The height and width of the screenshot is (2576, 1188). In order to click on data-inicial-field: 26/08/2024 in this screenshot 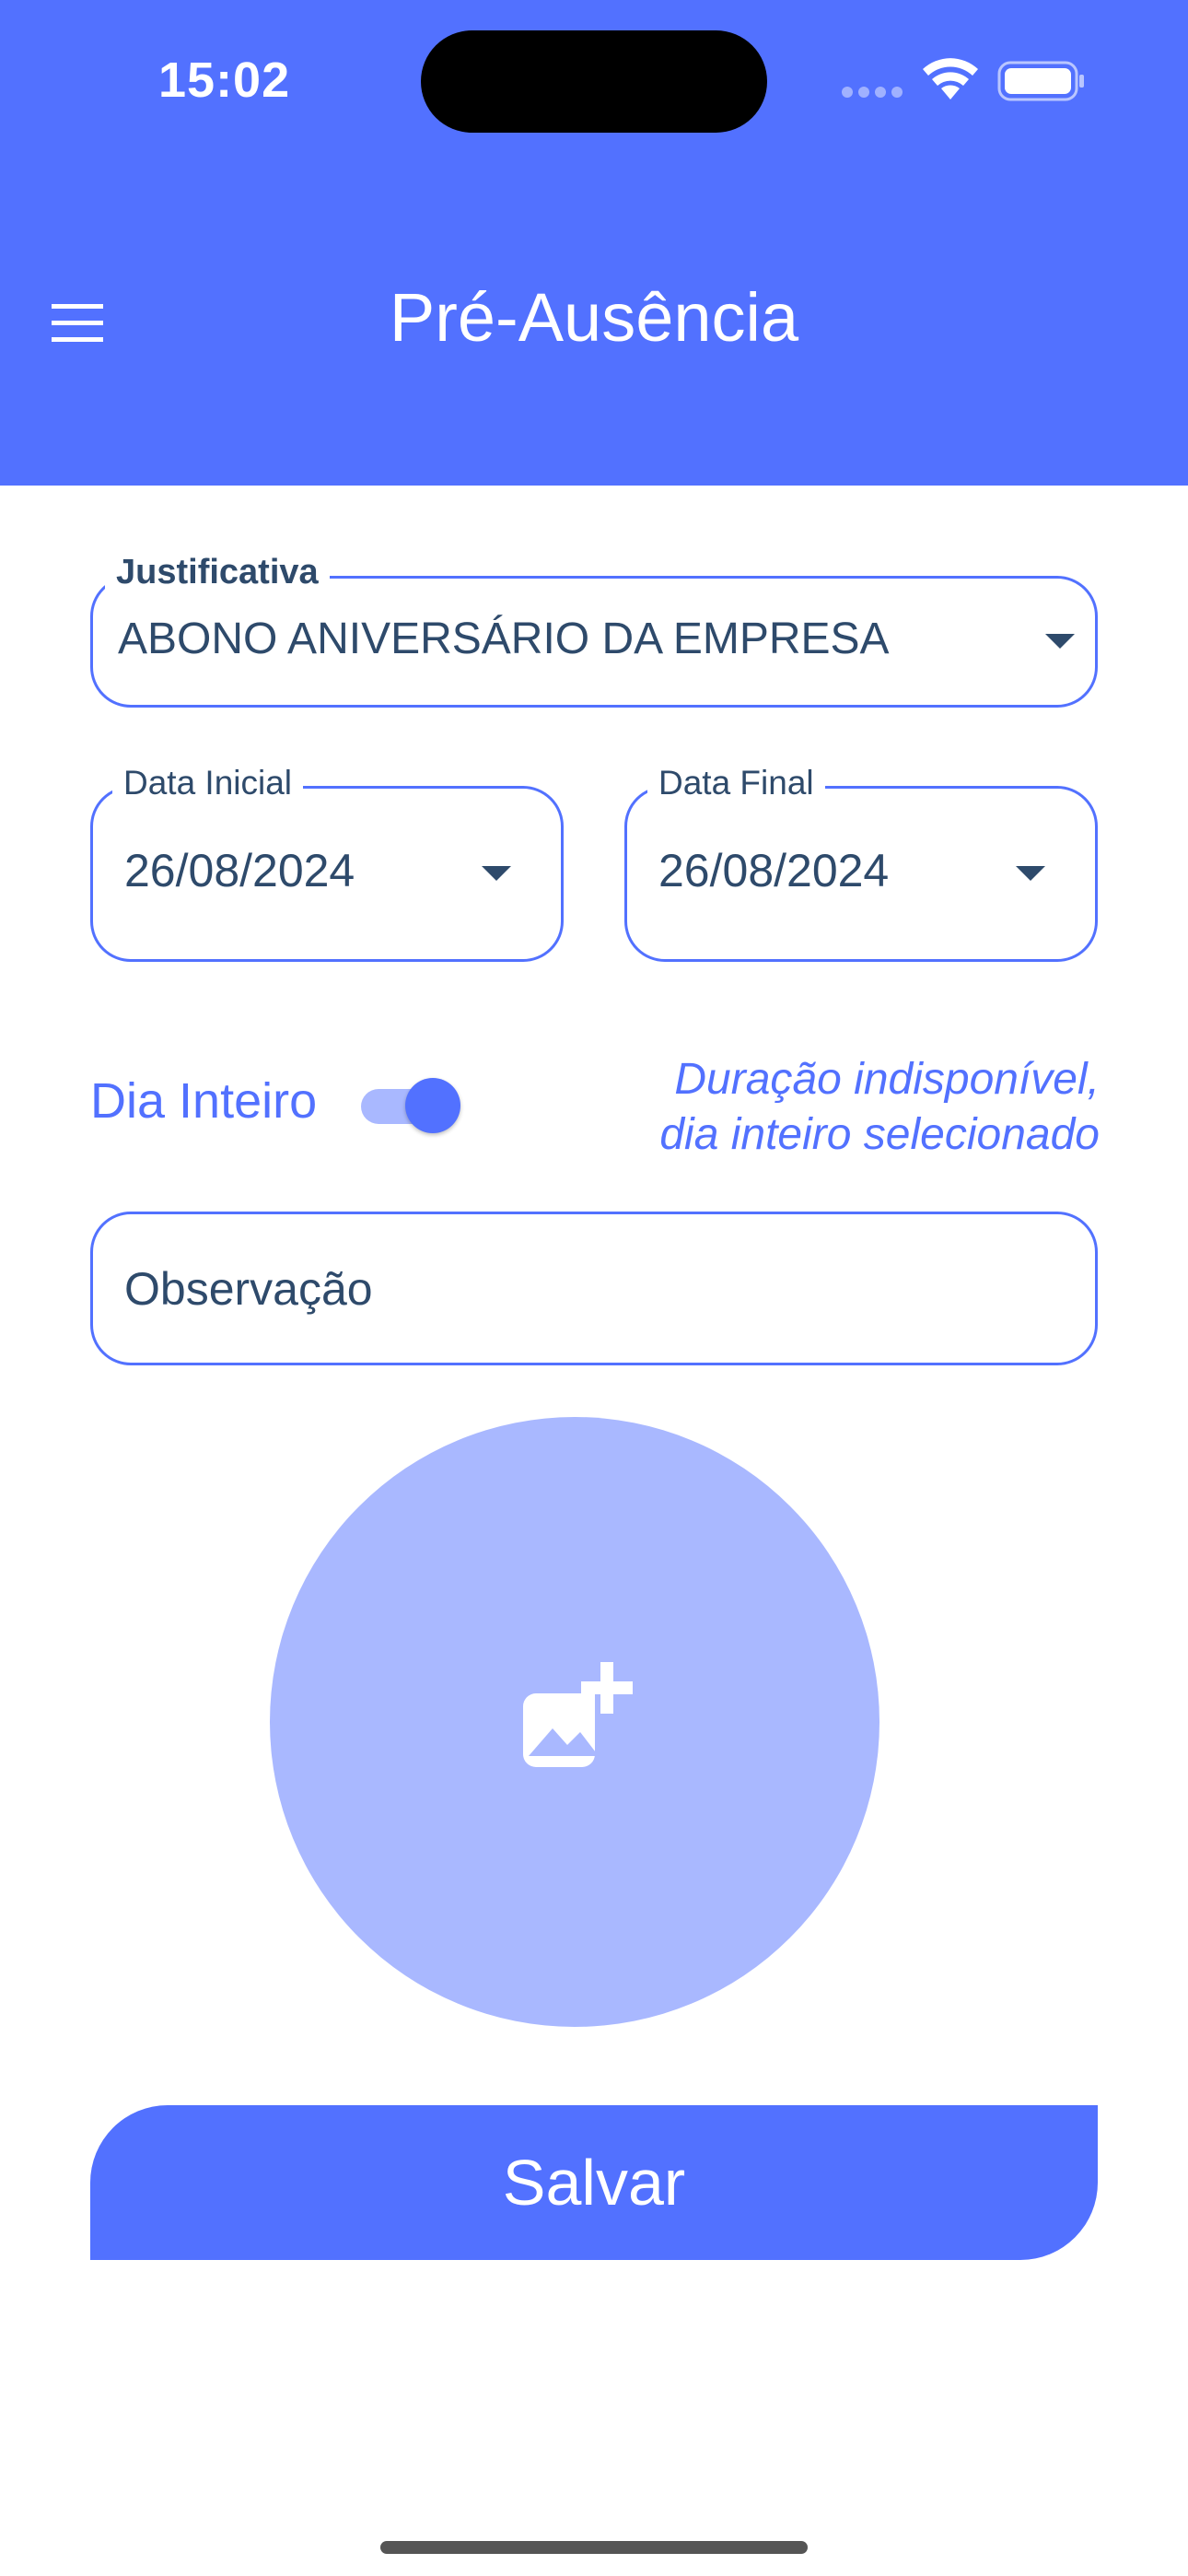, I will do `click(327, 874)`.